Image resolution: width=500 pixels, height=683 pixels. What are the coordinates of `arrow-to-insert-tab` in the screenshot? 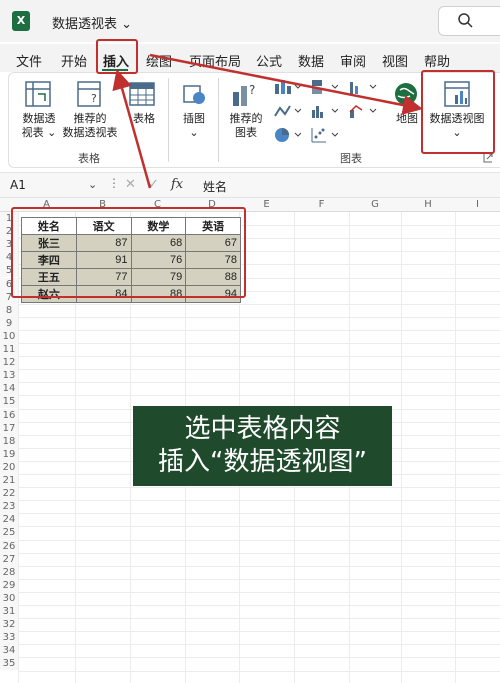 It's located at (132, 129).